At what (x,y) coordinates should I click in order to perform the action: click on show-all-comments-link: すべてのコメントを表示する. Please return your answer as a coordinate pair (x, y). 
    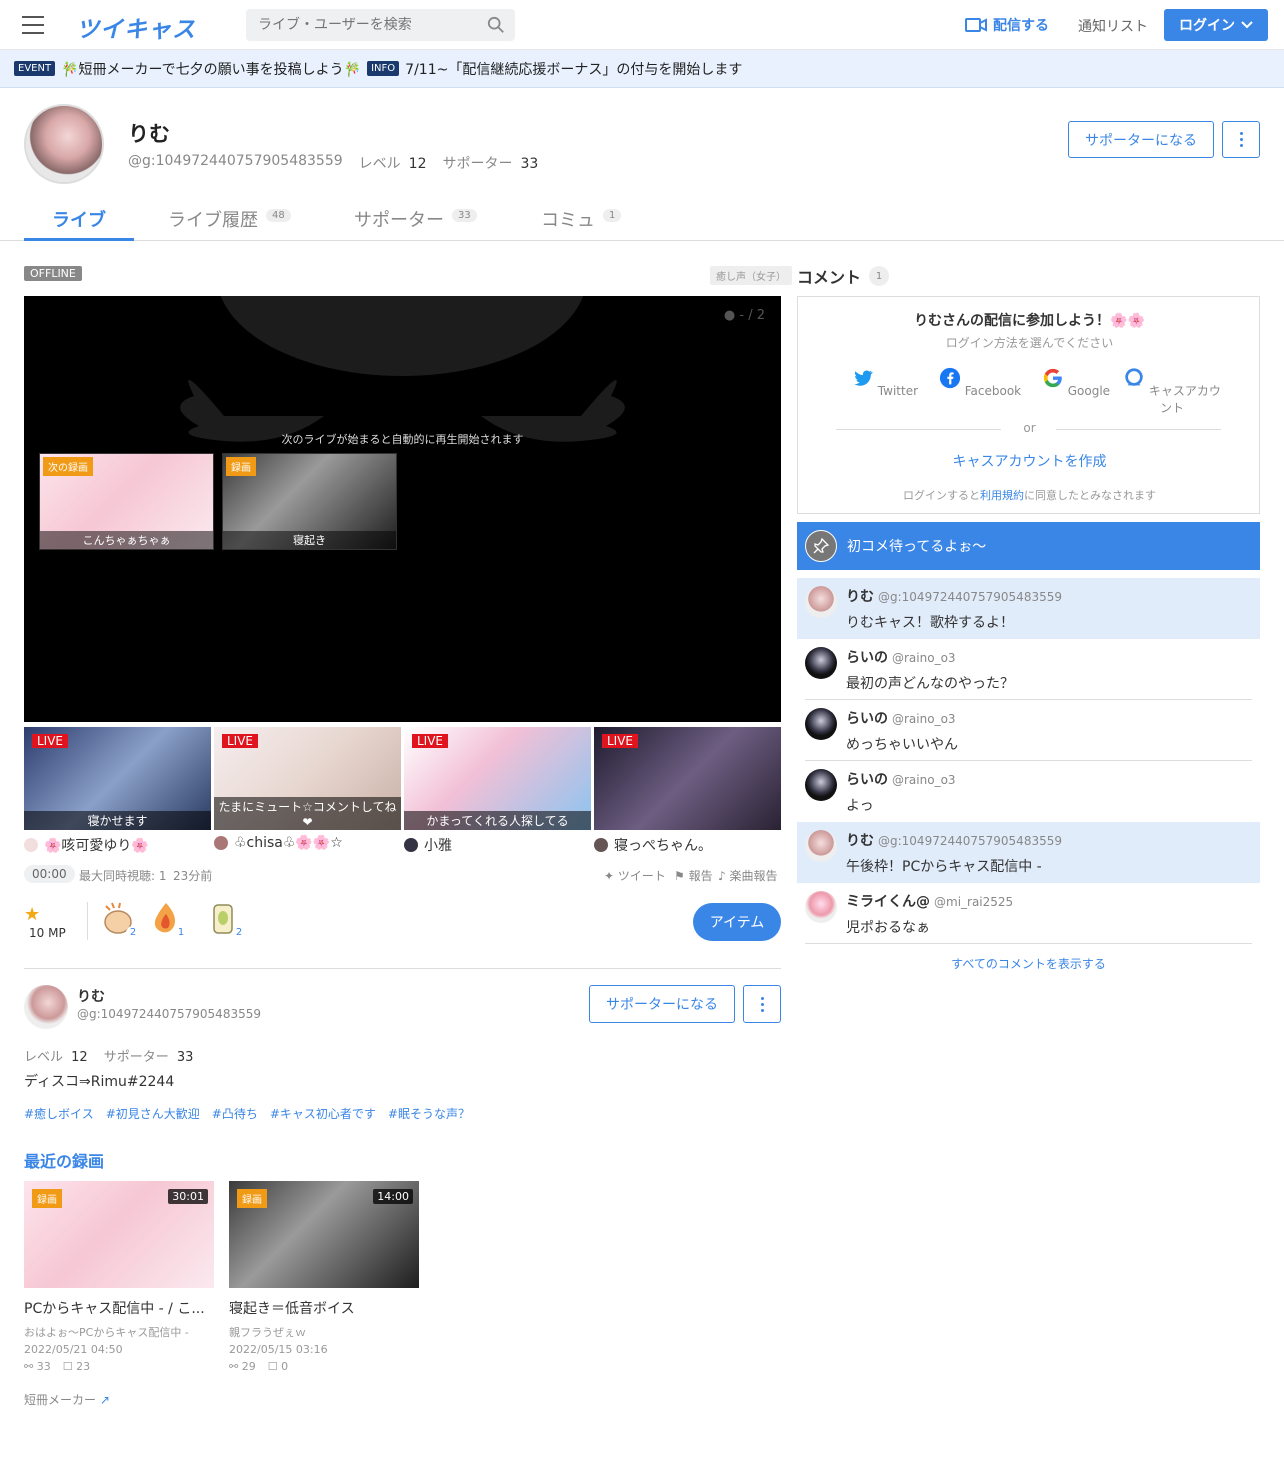
    Looking at the image, I should click on (1028, 963).